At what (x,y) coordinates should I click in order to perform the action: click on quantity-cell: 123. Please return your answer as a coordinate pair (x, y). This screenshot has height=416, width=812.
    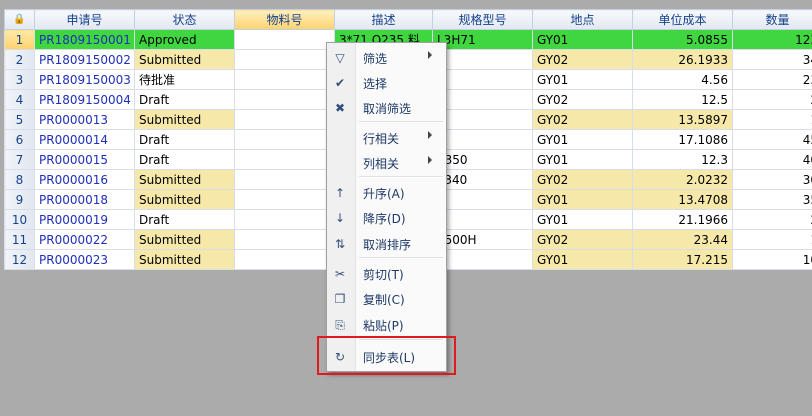
    Looking at the image, I should click on (772, 39).